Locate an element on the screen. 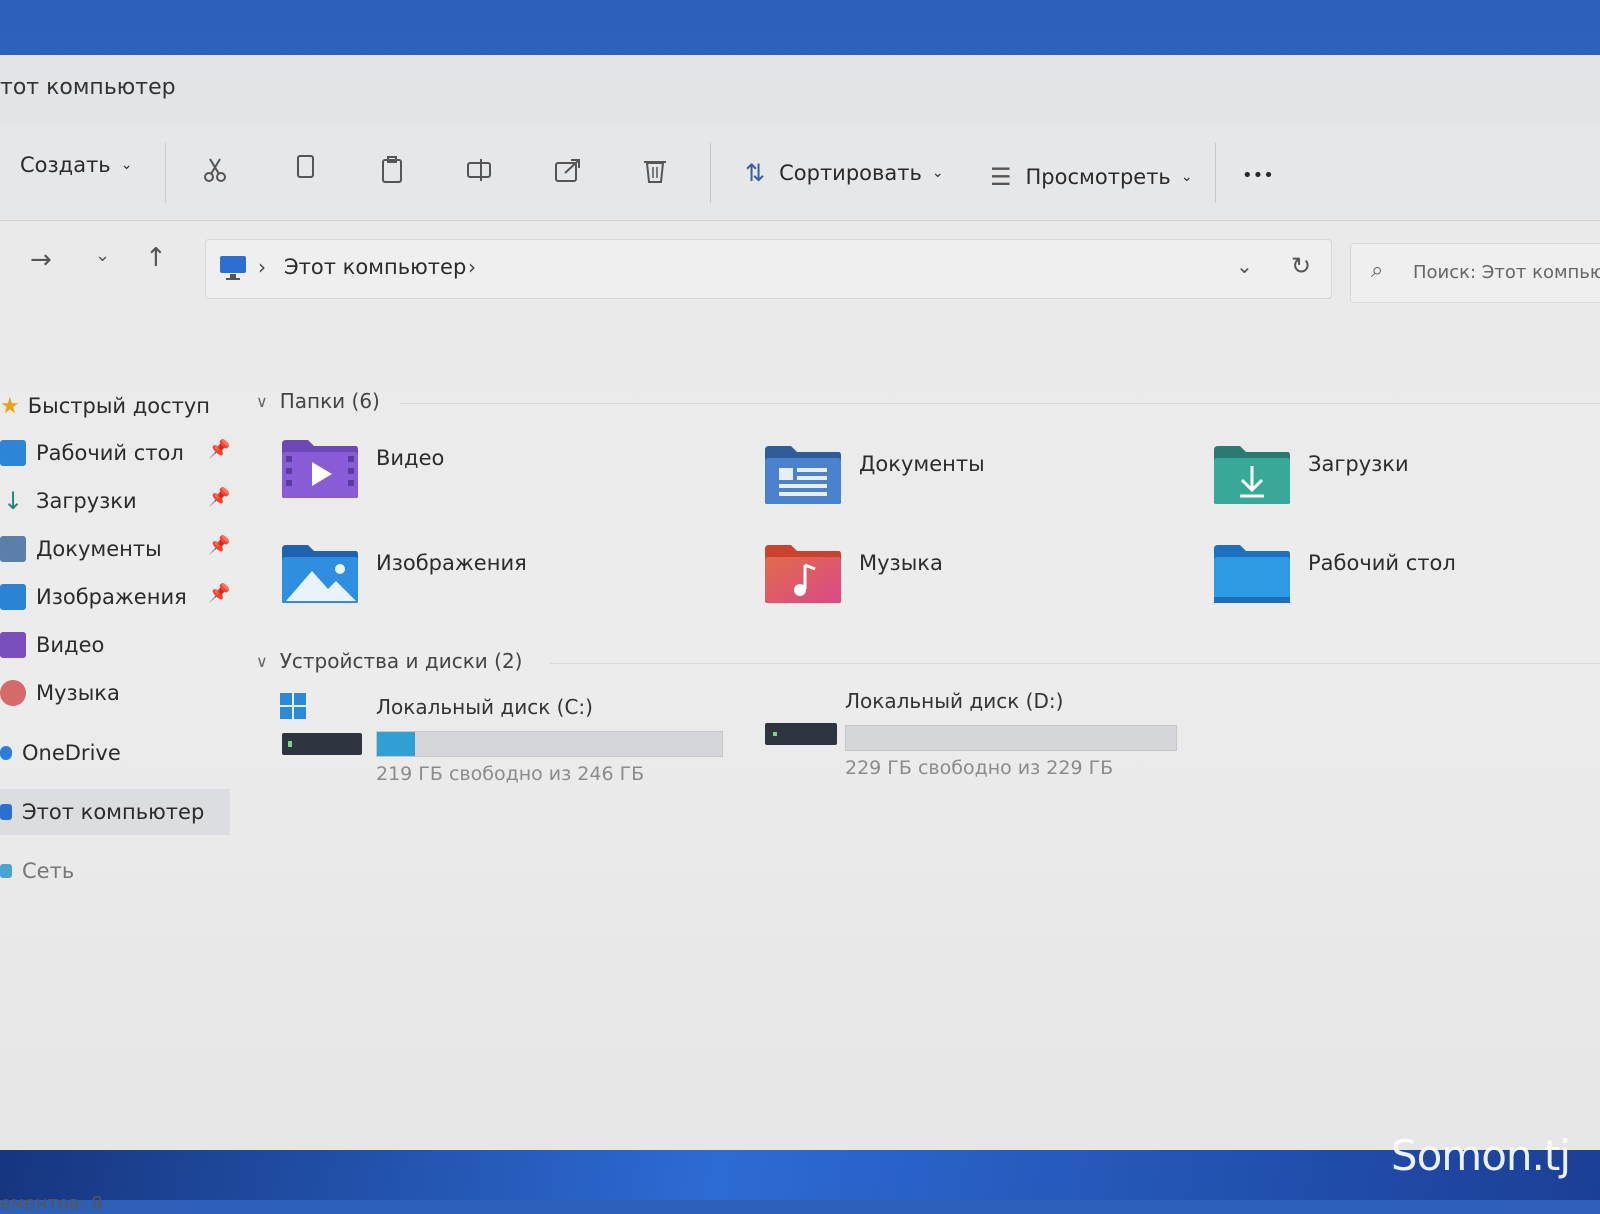 The height and width of the screenshot is (1214, 1600). sidebar-quick-access: ★ Быстрый доступ is located at coordinates (105, 406).